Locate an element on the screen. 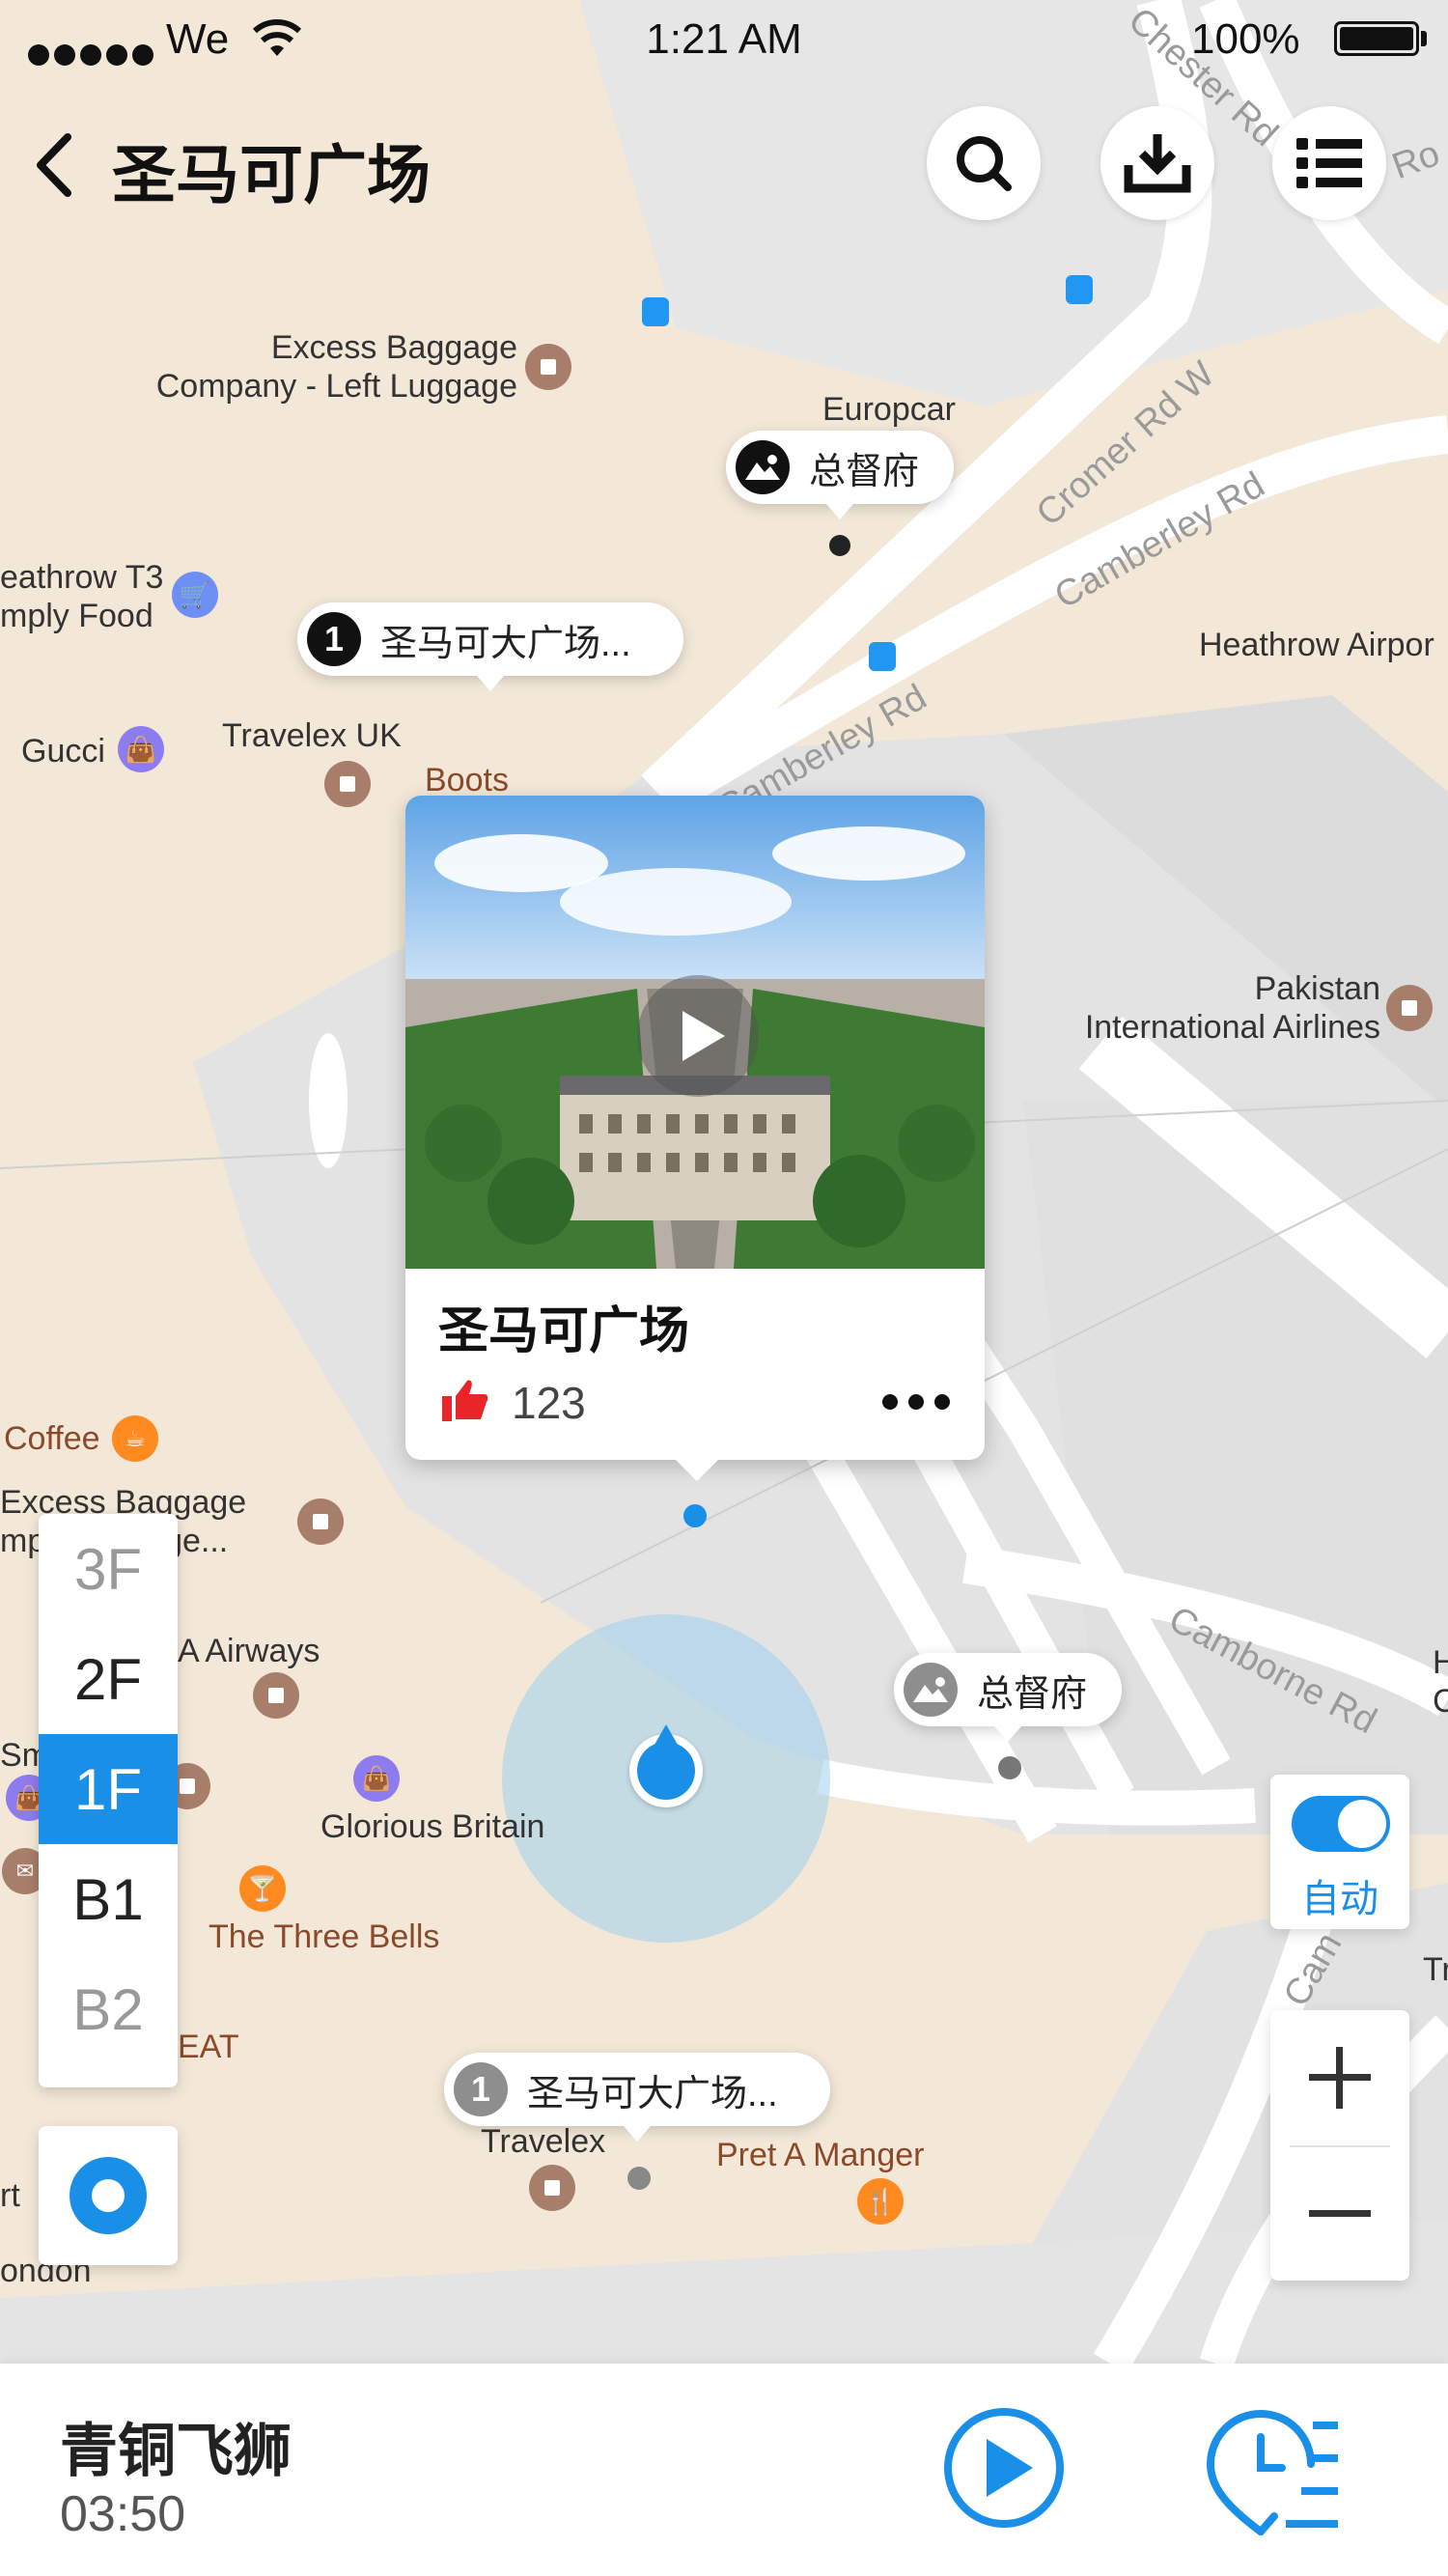  floor-3f: 3F is located at coordinates (109, 1569).